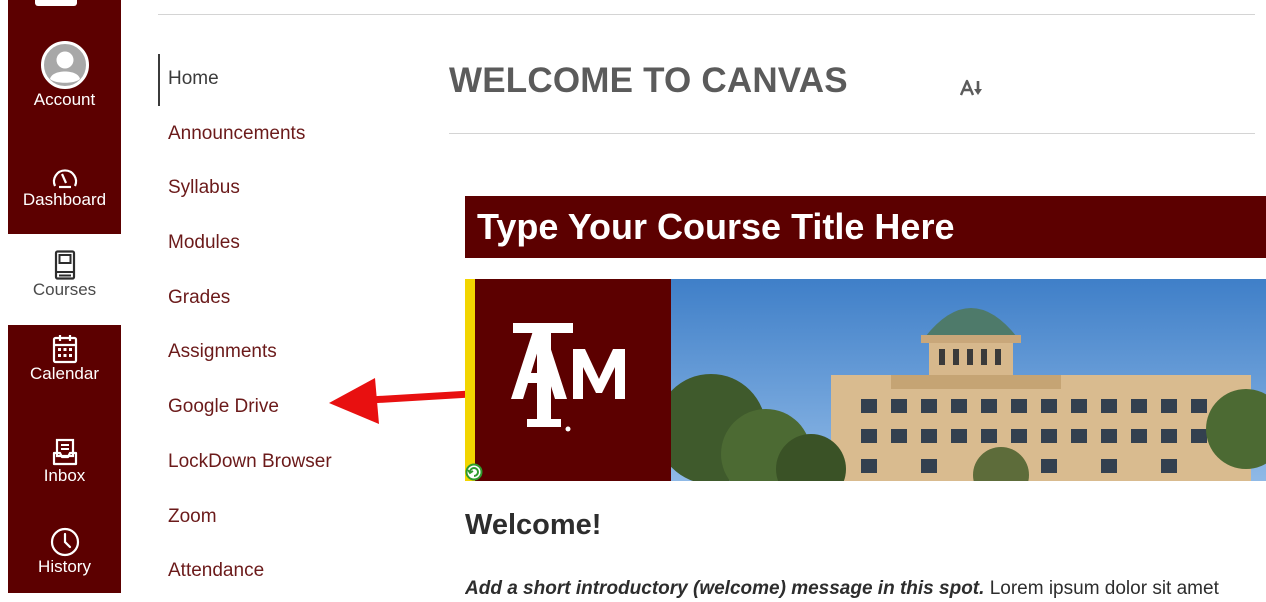  What do you see at coordinates (278, 462) in the screenshot?
I see `course-nav-lockdown-browser: LockDown Browser` at bounding box center [278, 462].